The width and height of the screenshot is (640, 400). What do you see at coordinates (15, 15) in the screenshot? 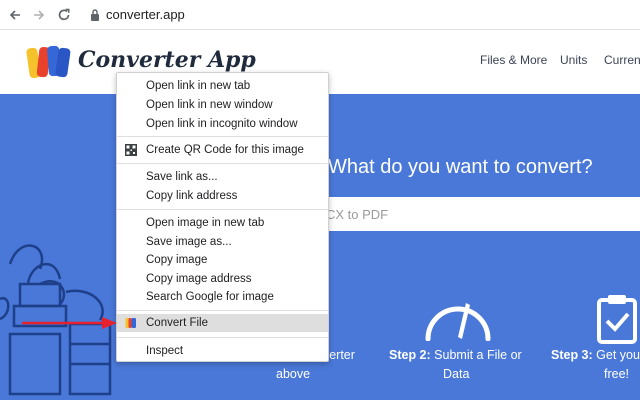
I see `back-icon` at bounding box center [15, 15].